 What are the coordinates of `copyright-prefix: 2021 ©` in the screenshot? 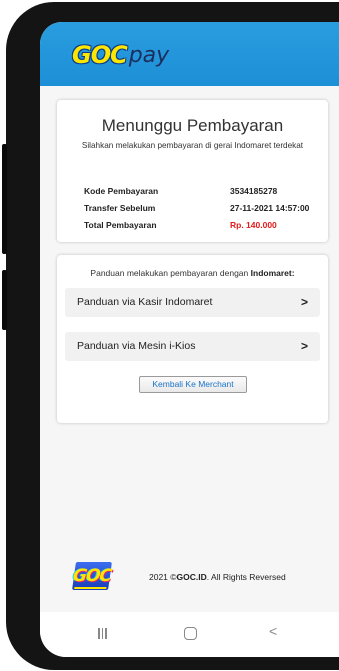 It's located at (163, 577).